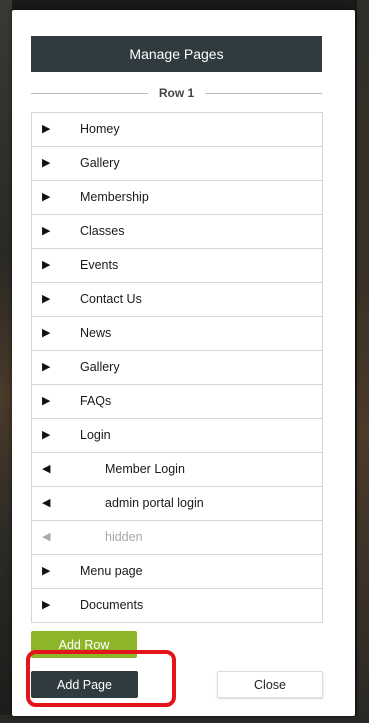 The height and width of the screenshot is (723, 369). I want to click on page-list-item: ▶ Login, so click(177, 436).